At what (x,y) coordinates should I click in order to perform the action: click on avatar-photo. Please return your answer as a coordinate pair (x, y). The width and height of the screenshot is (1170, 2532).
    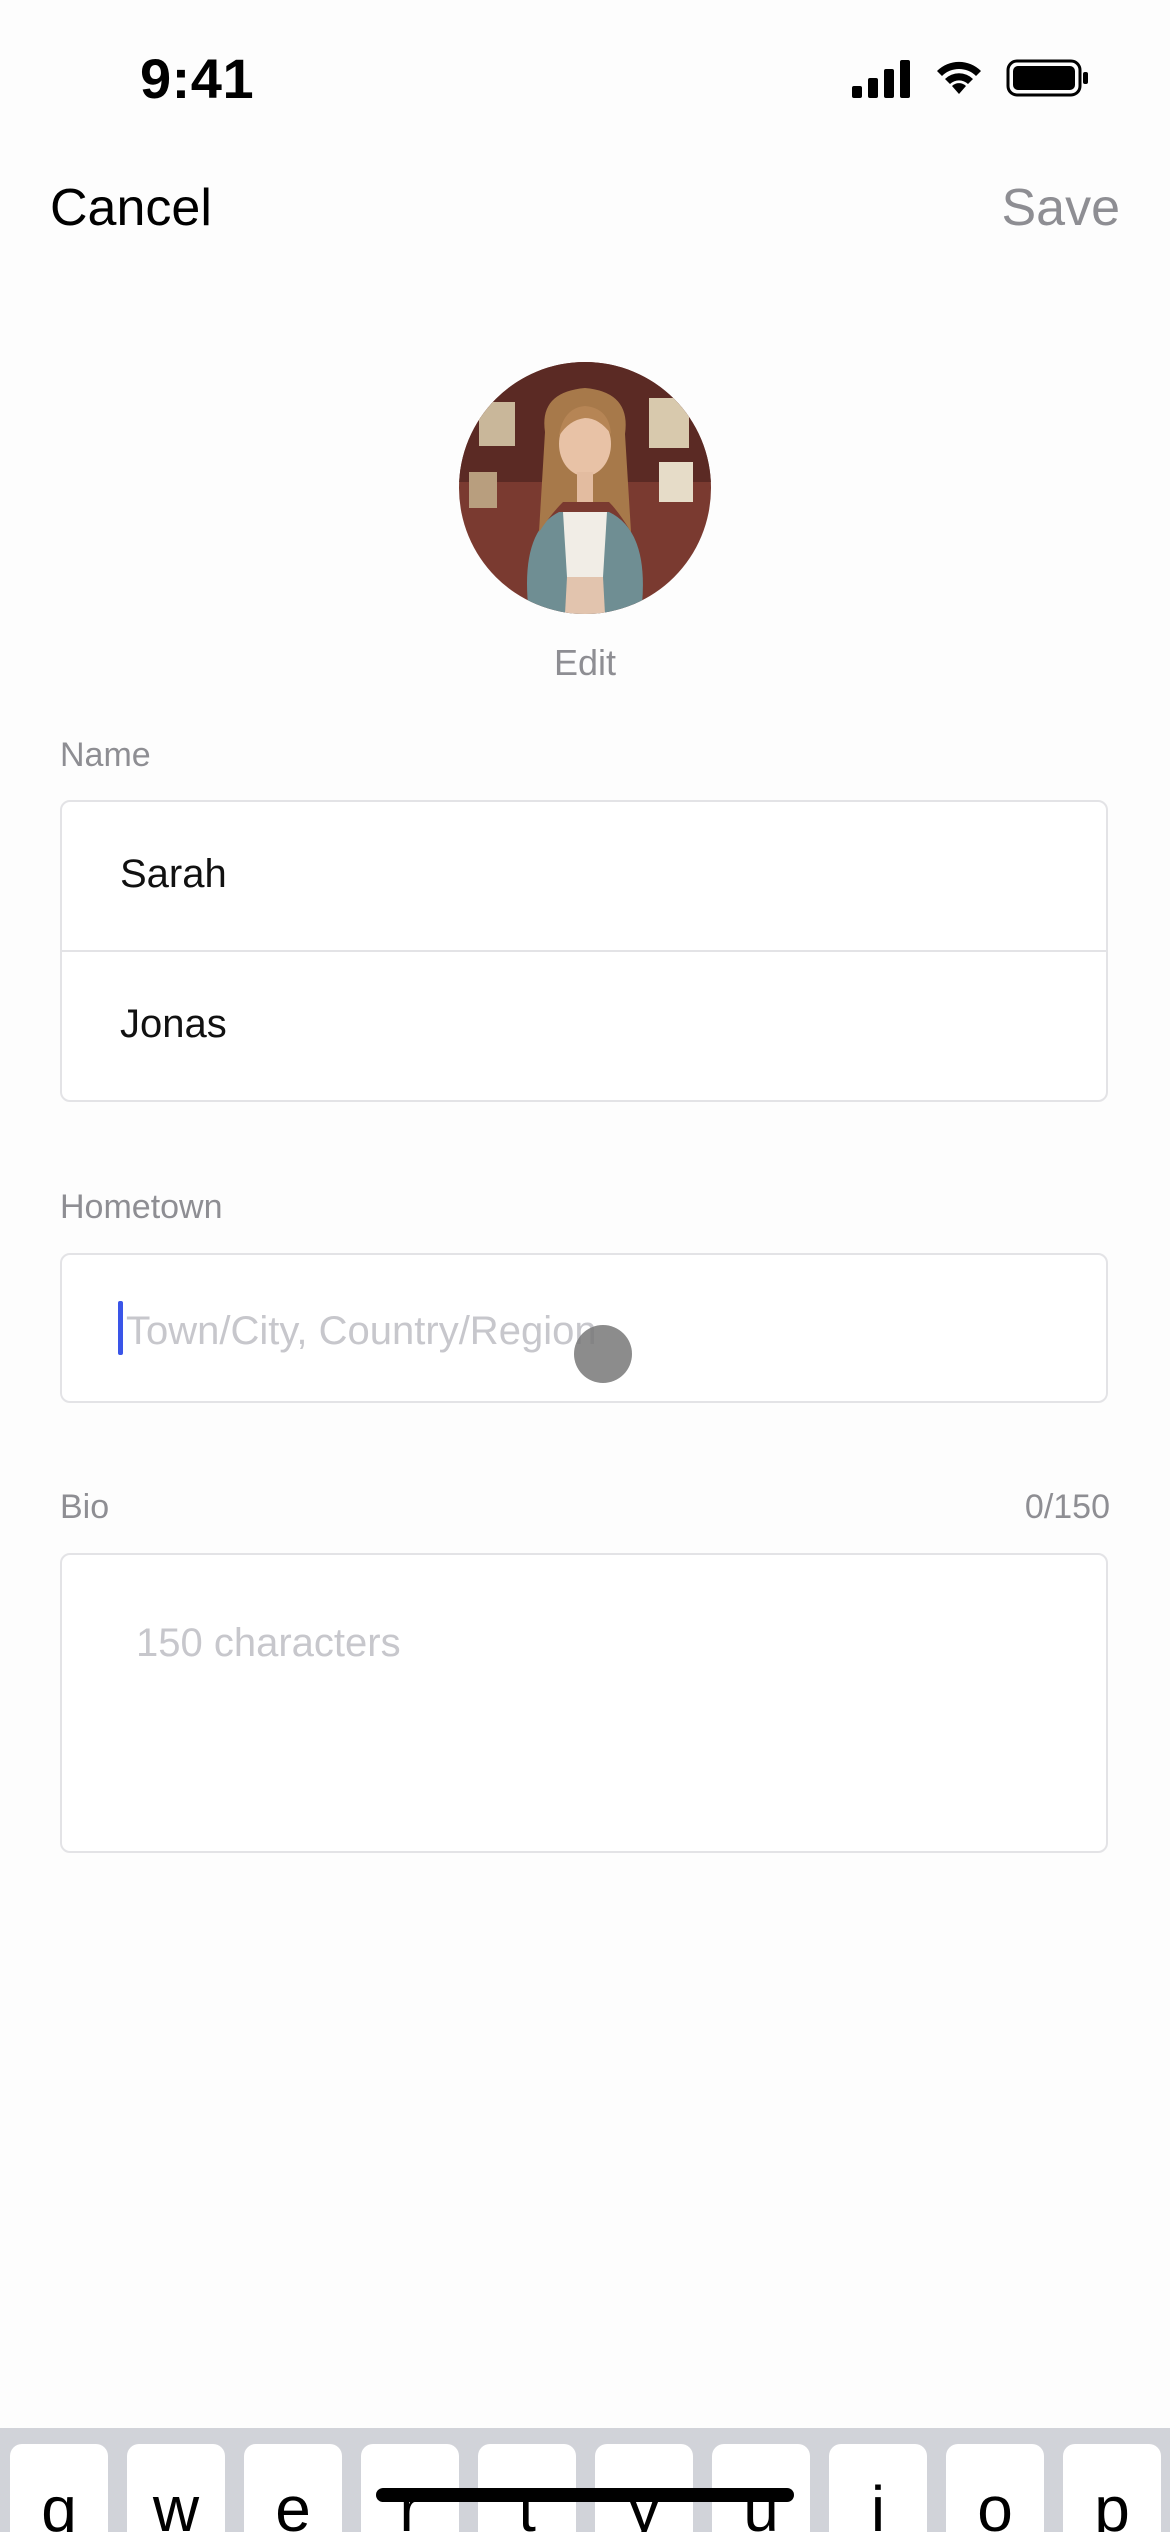
    Looking at the image, I should click on (585, 488).